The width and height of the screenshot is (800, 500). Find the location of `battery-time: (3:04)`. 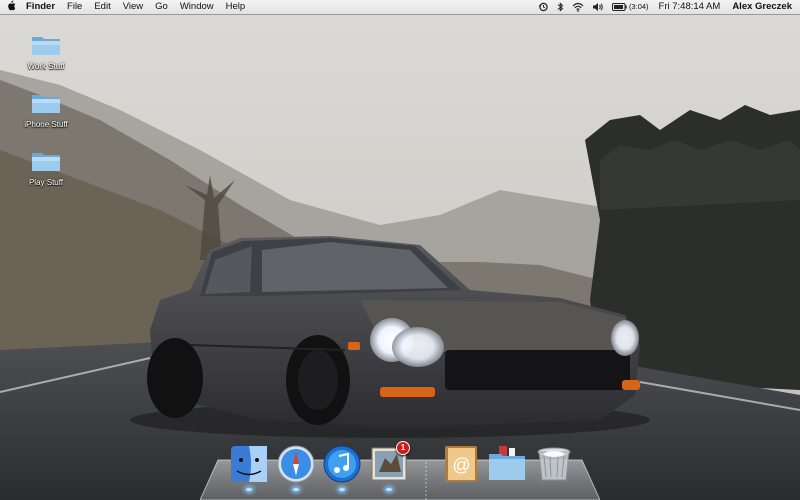

battery-time: (3:04) is located at coordinates (638, 6).